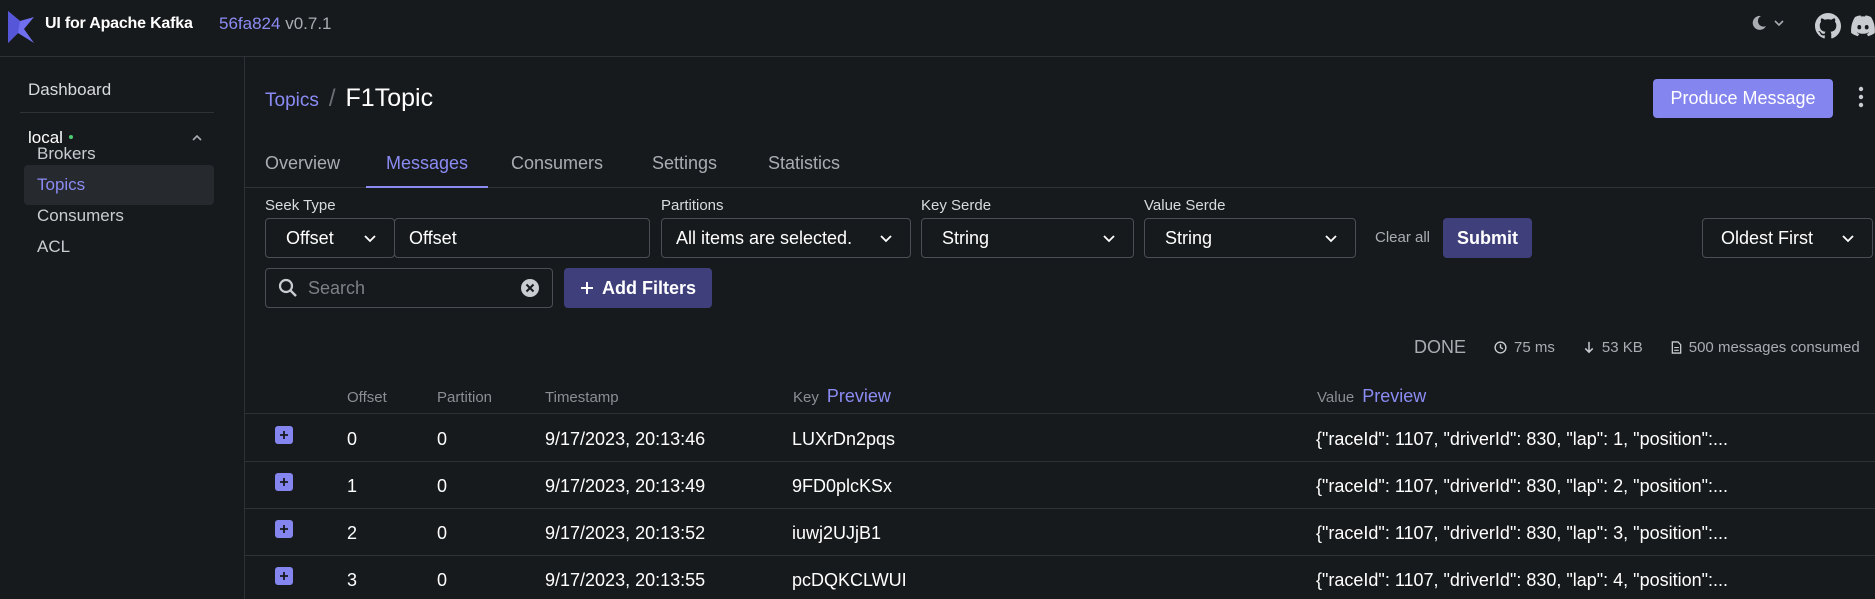 The height and width of the screenshot is (599, 1875). Describe the element at coordinates (859, 396) in the screenshot. I see `key-preview-link: Preview` at that location.